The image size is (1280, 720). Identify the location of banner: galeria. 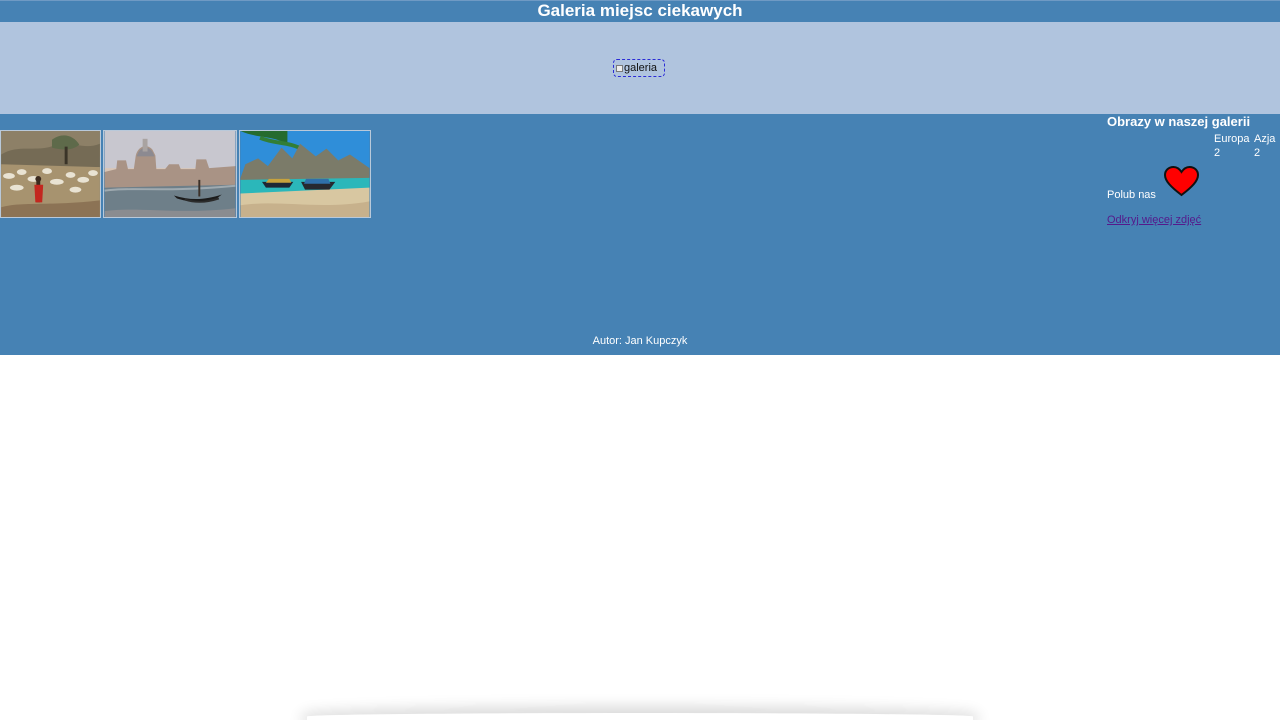
(640, 68).